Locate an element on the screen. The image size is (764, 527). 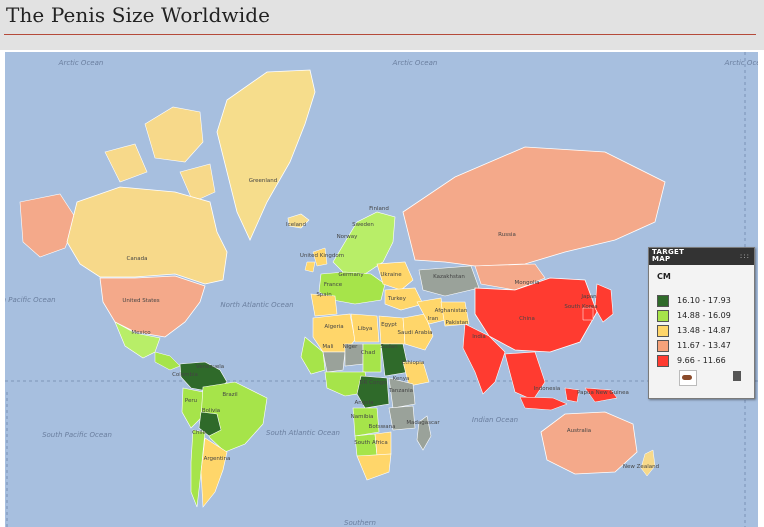
legend-range: 13.48 - 14.87 is located at coordinates (704, 330).